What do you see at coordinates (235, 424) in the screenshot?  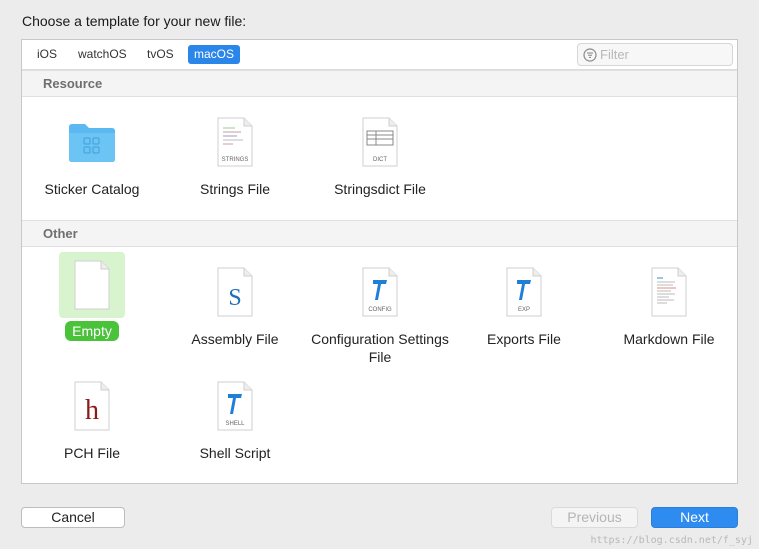 I see `shell-badge: SHELL` at bounding box center [235, 424].